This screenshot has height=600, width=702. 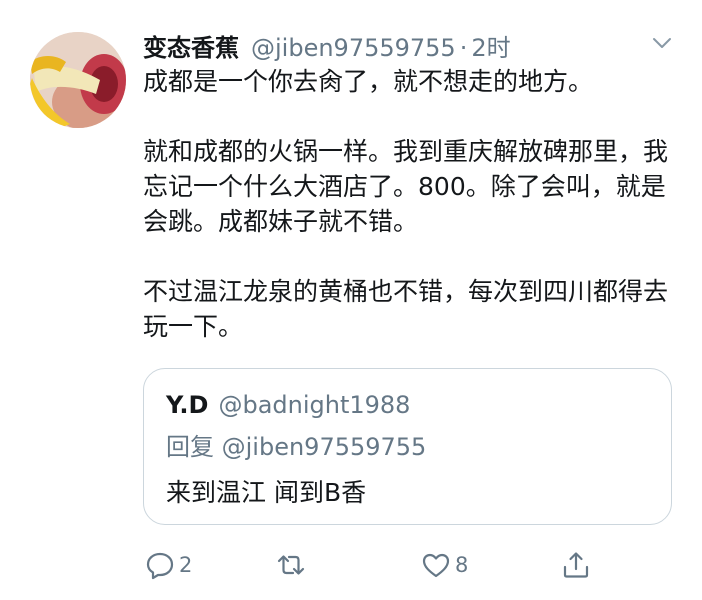 I want to click on like-button: 8, so click(x=444, y=565).